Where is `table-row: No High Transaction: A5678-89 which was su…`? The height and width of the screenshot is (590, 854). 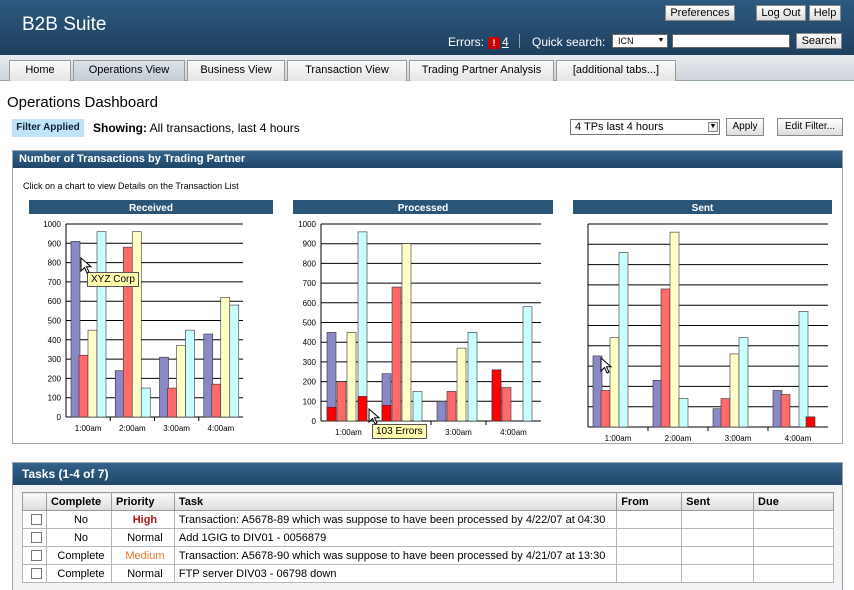
table-row: No High Transaction: A5678-89 which was su… is located at coordinates (428, 519).